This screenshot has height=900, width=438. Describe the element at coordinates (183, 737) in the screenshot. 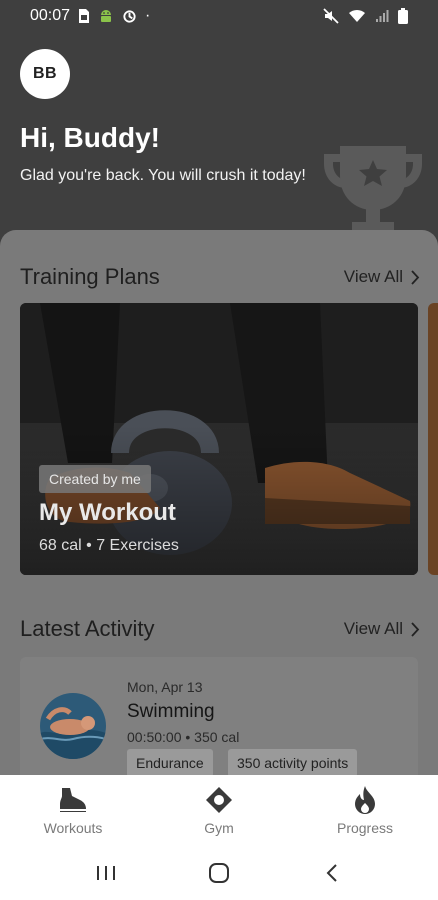

I see `activity-stats: 00:50:00 • 350 cal` at that location.